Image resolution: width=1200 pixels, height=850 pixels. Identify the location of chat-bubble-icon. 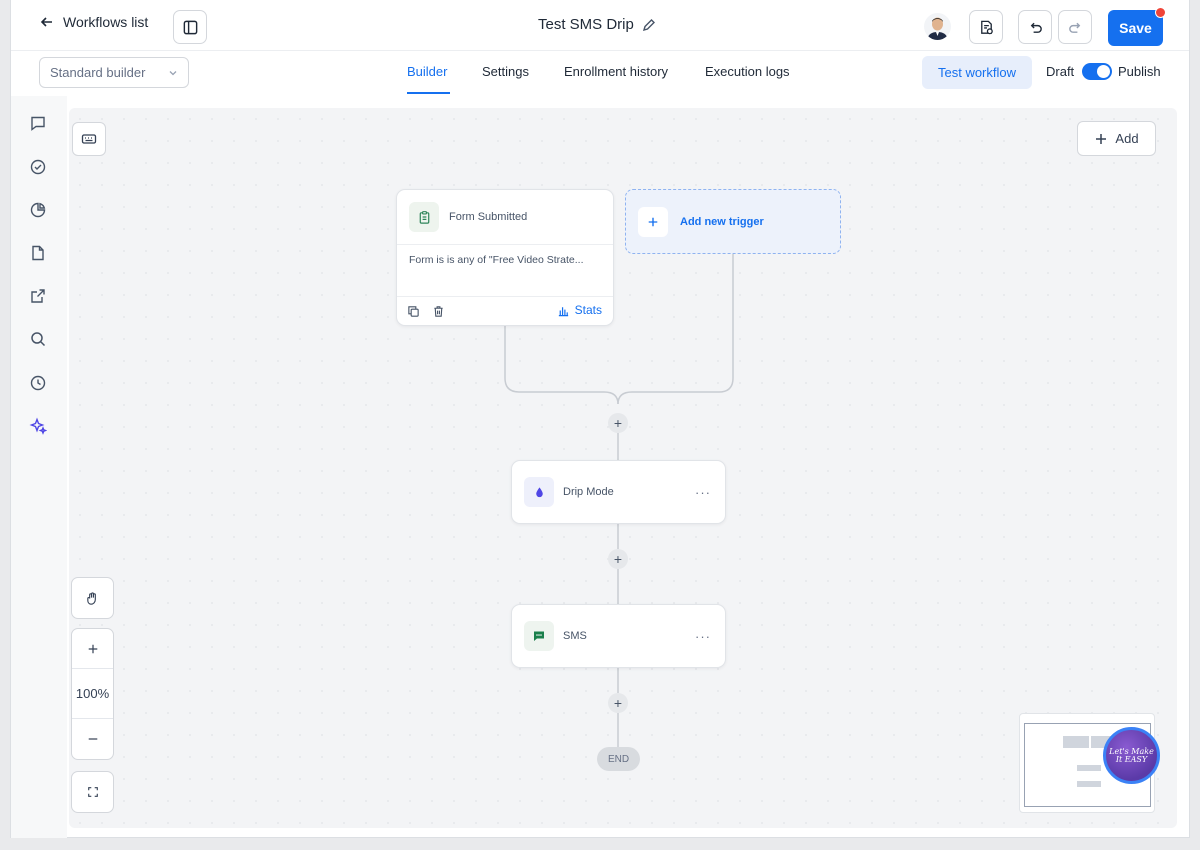
(38, 123).